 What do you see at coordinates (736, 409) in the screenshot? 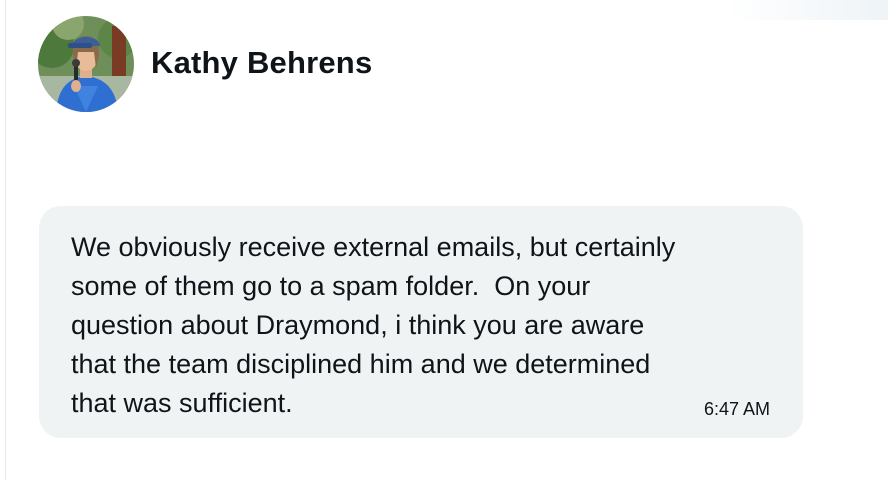
I see `message-timestamp: 6:47 AM` at bounding box center [736, 409].